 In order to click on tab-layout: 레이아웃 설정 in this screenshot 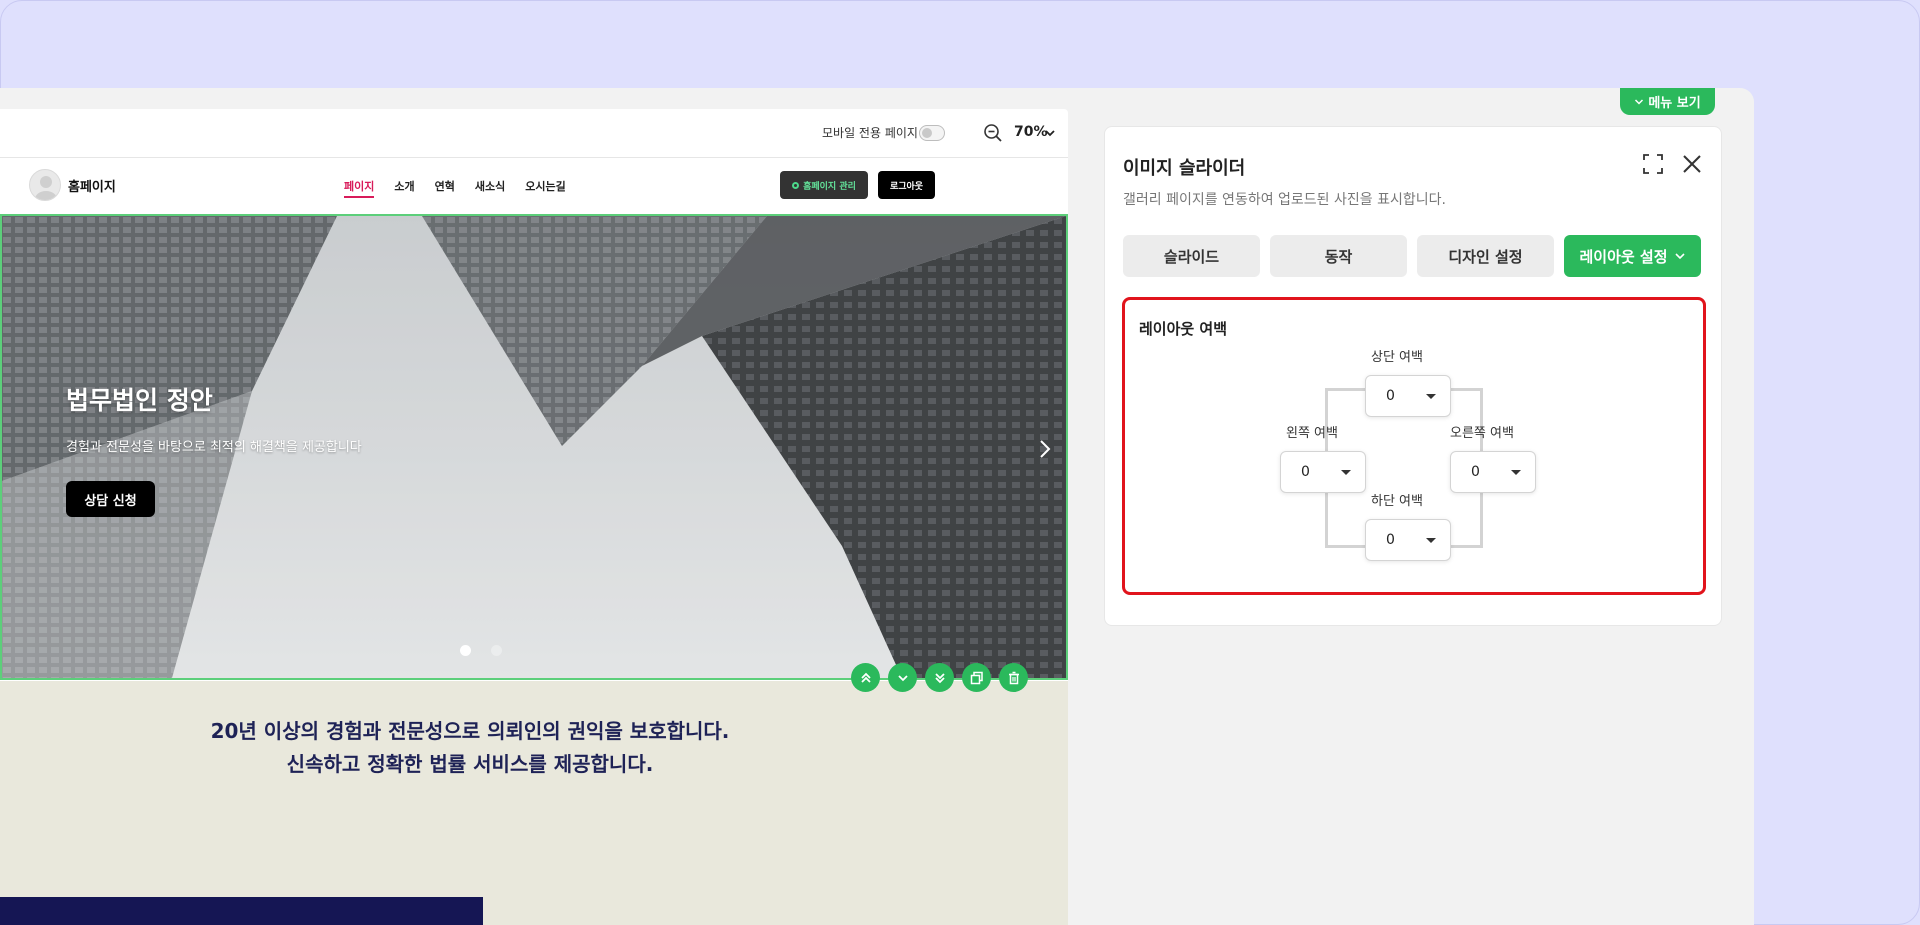, I will do `click(1632, 256)`.